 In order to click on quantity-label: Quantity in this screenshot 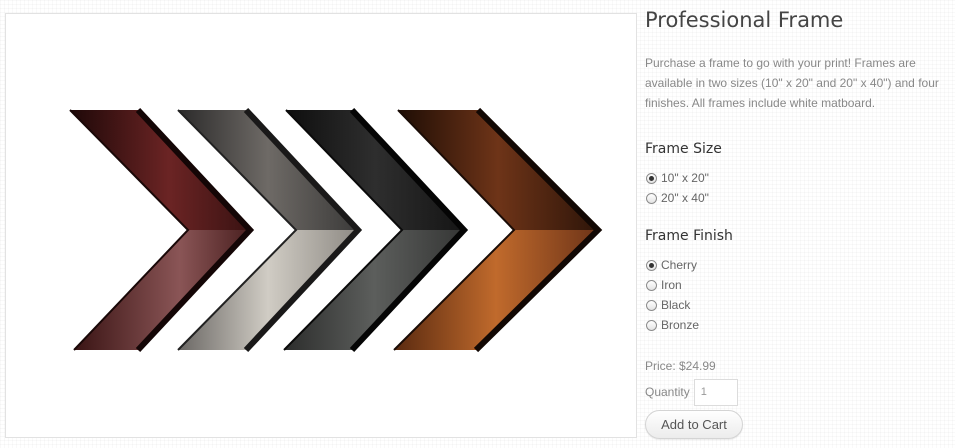, I will do `click(667, 392)`.